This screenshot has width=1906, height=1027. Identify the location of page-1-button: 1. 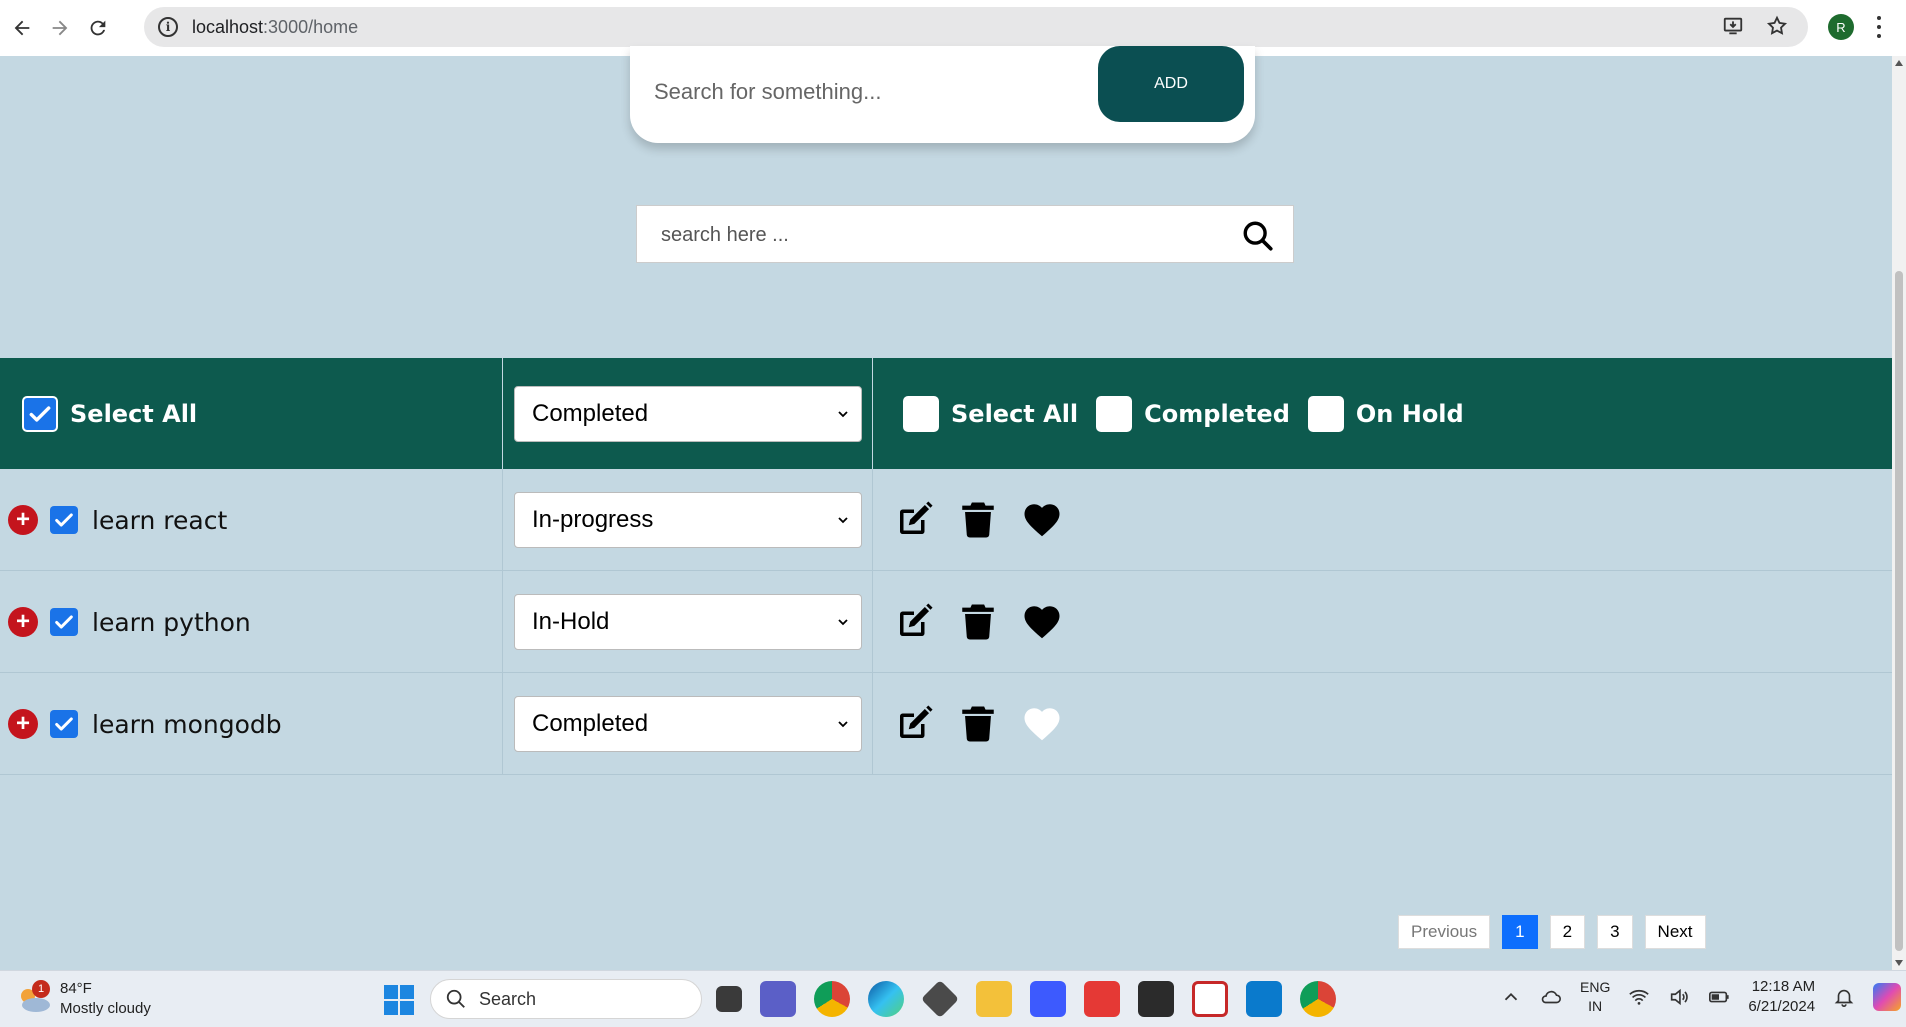
(1520, 932).